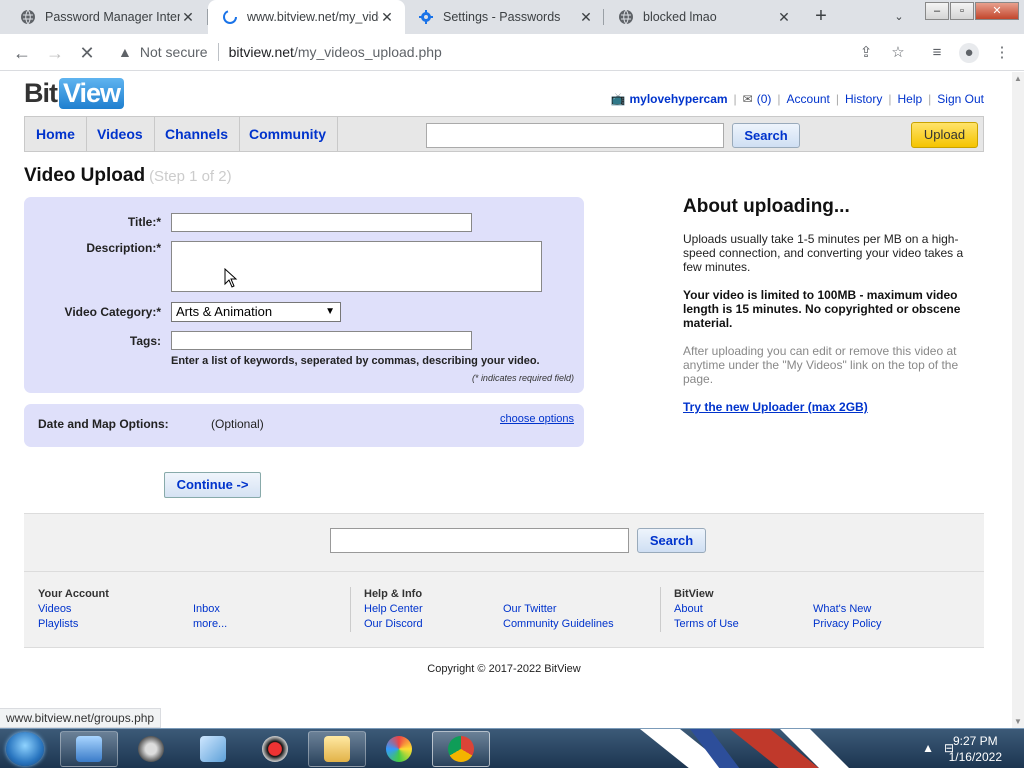 This screenshot has height=768, width=1024. Describe the element at coordinates (863, 99) in the screenshot. I see `history-link: History` at that location.